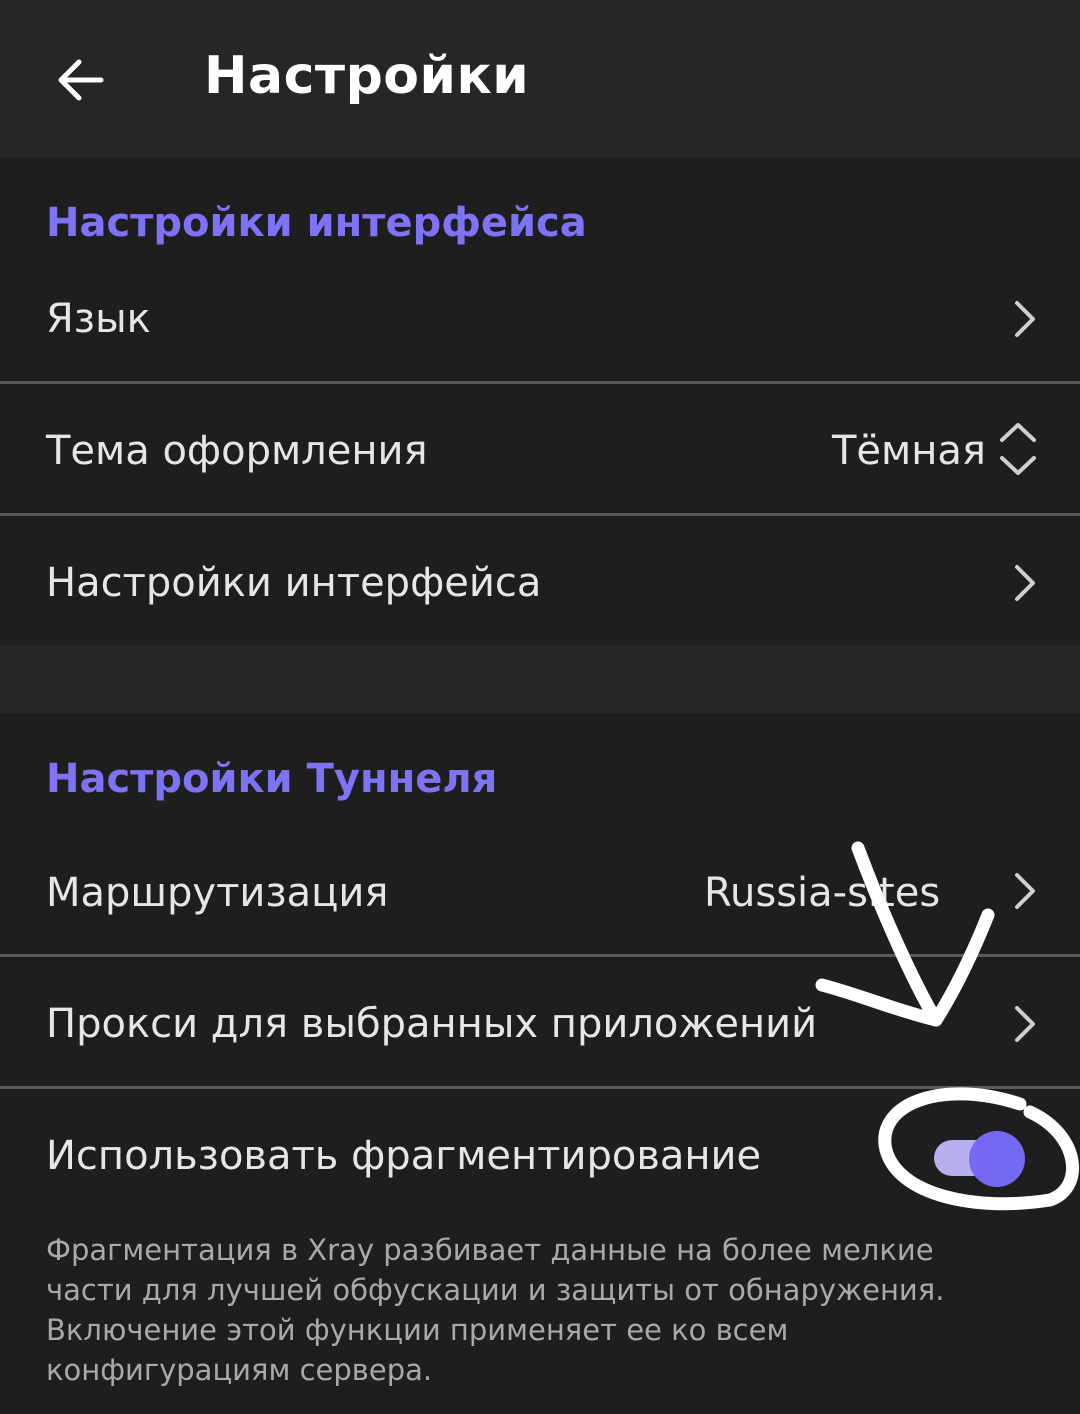 This screenshot has height=1414, width=1080. What do you see at coordinates (540, 449) in the screenshot?
I see `theme-row: Тема оформления Тёмная` at bounding box center [540, 449].